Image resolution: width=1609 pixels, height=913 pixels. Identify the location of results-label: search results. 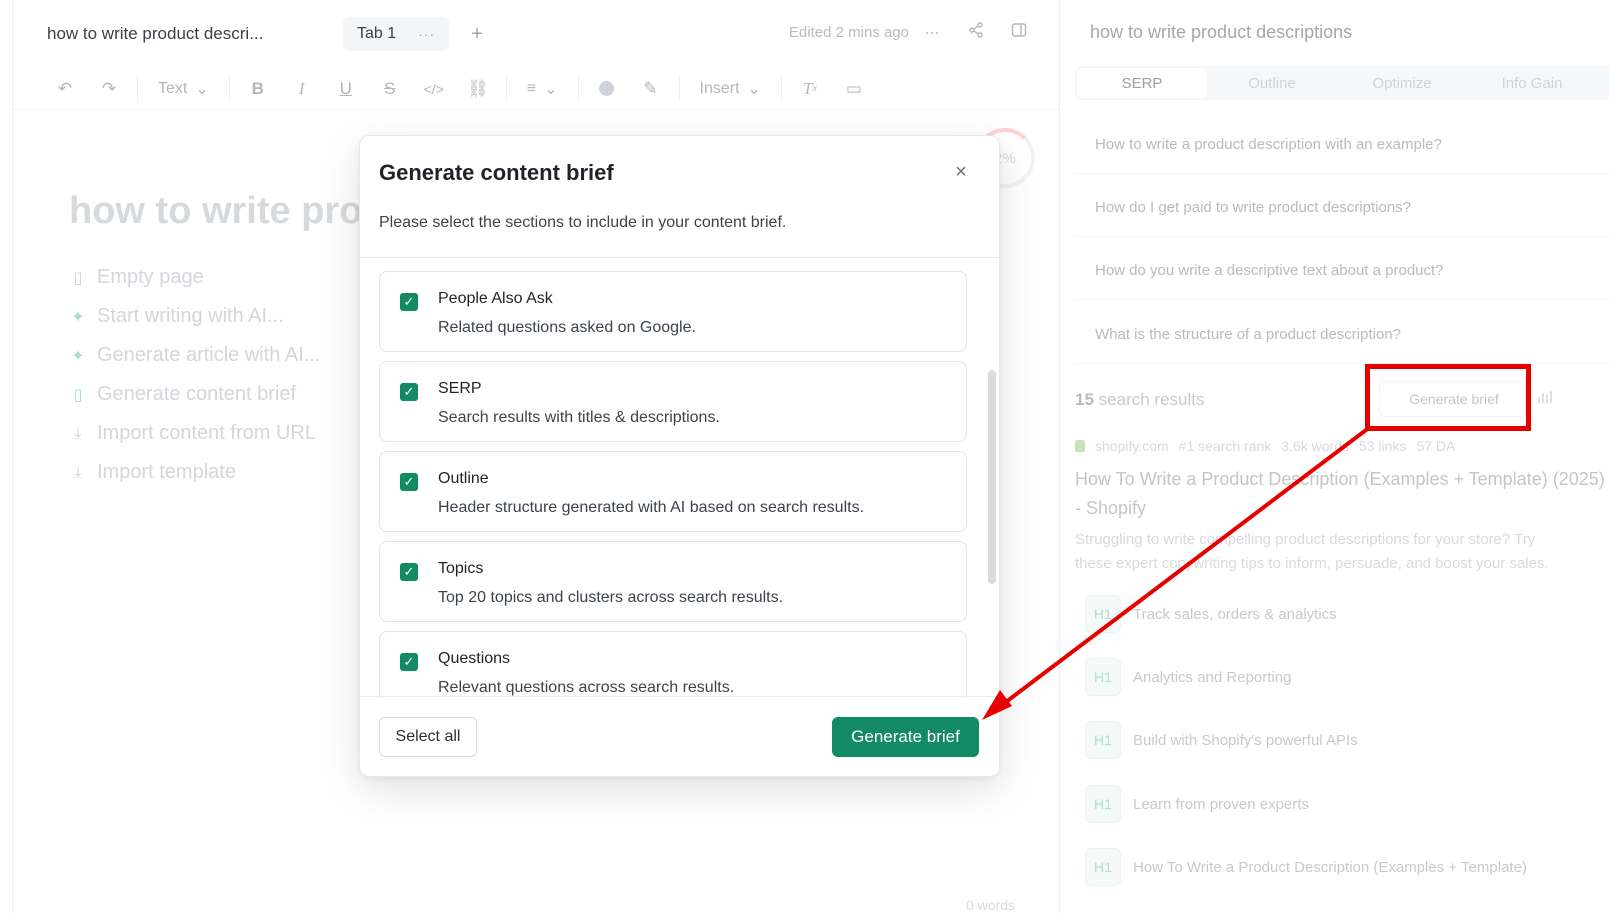
(1151, 399).